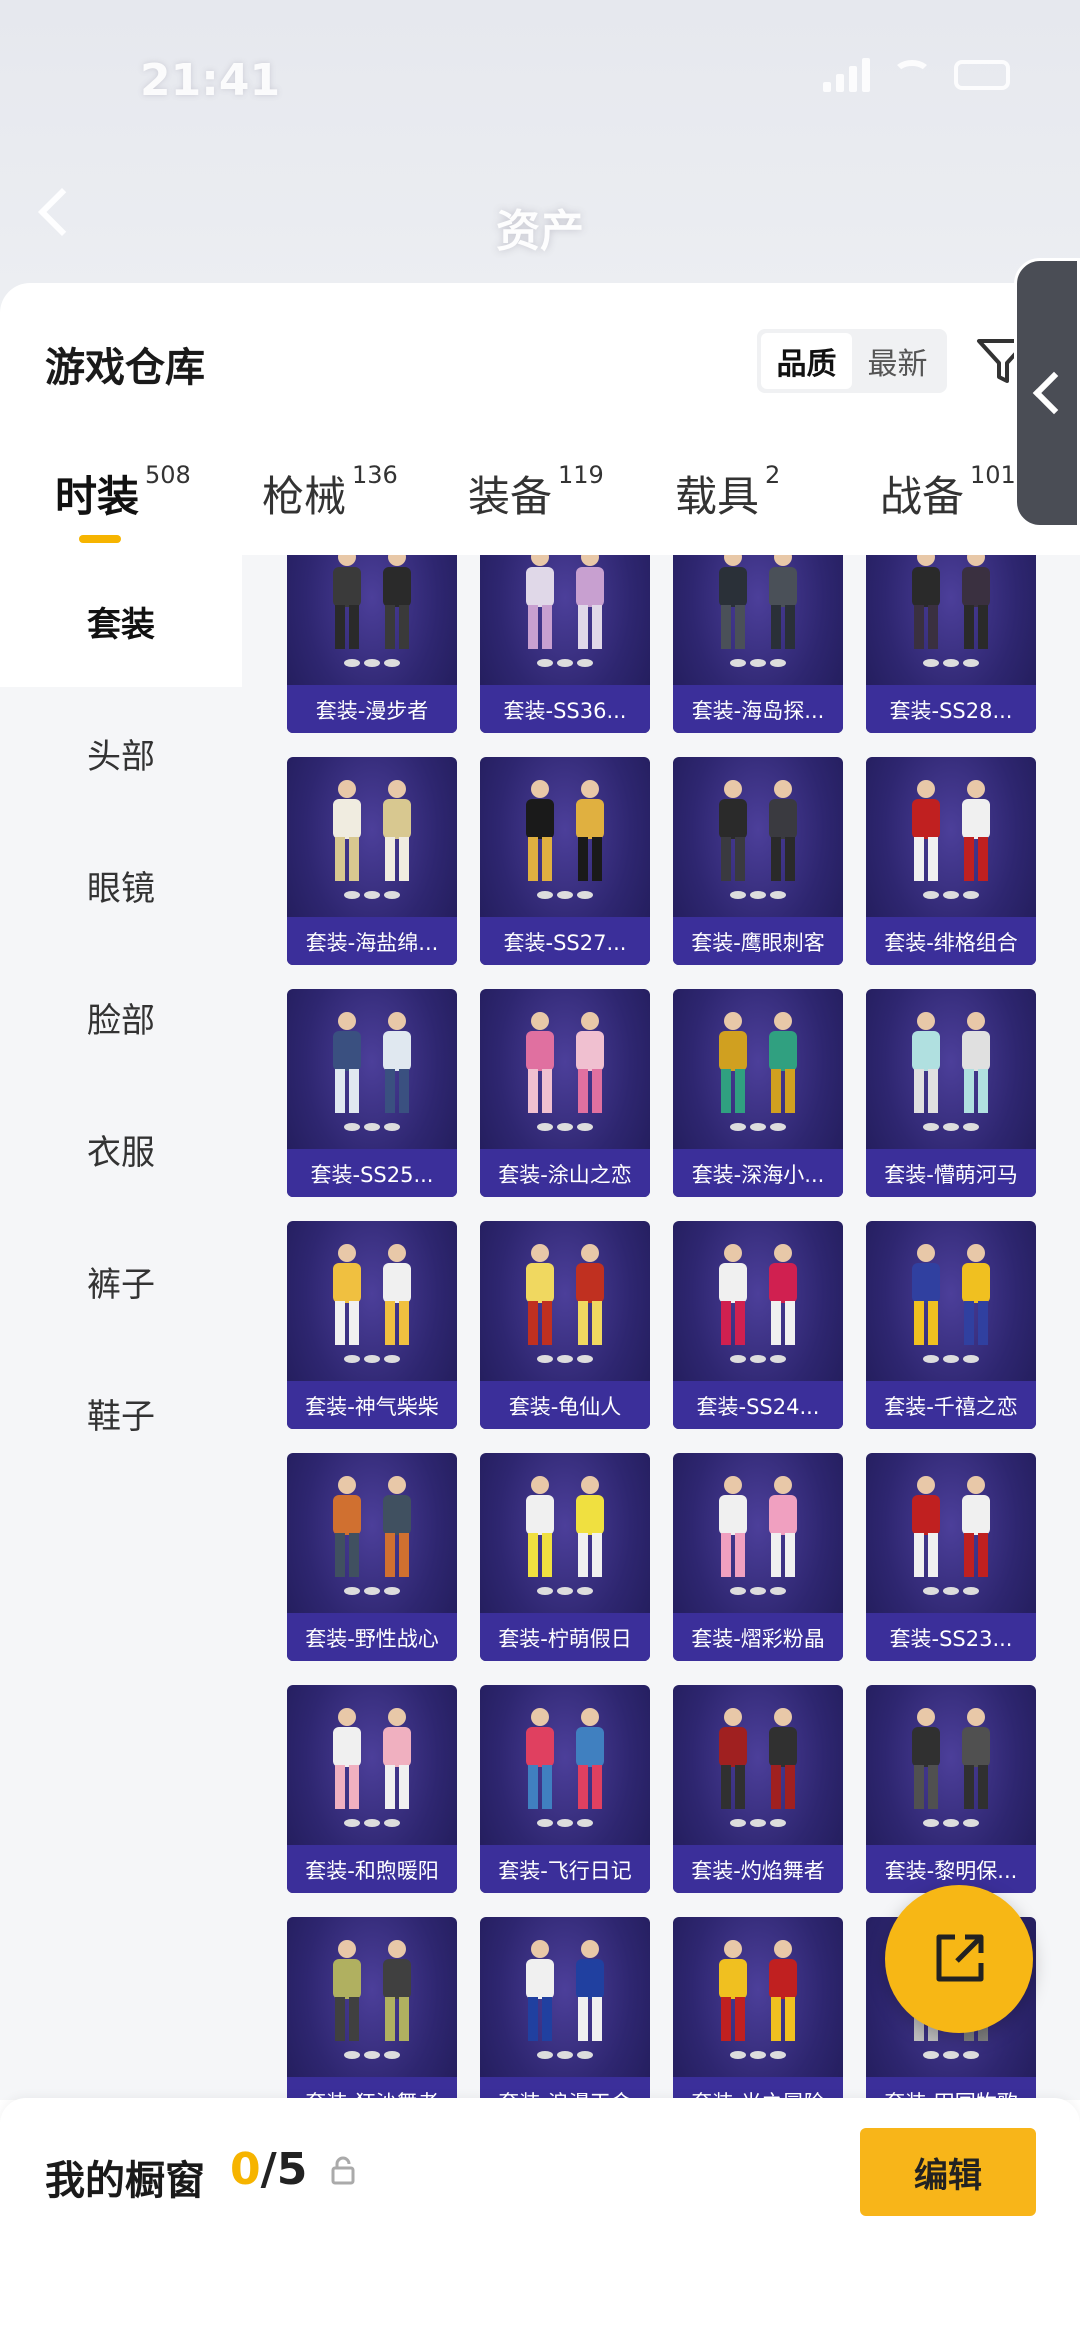  I want to click on tab-label: 装备, so click(510, 496).